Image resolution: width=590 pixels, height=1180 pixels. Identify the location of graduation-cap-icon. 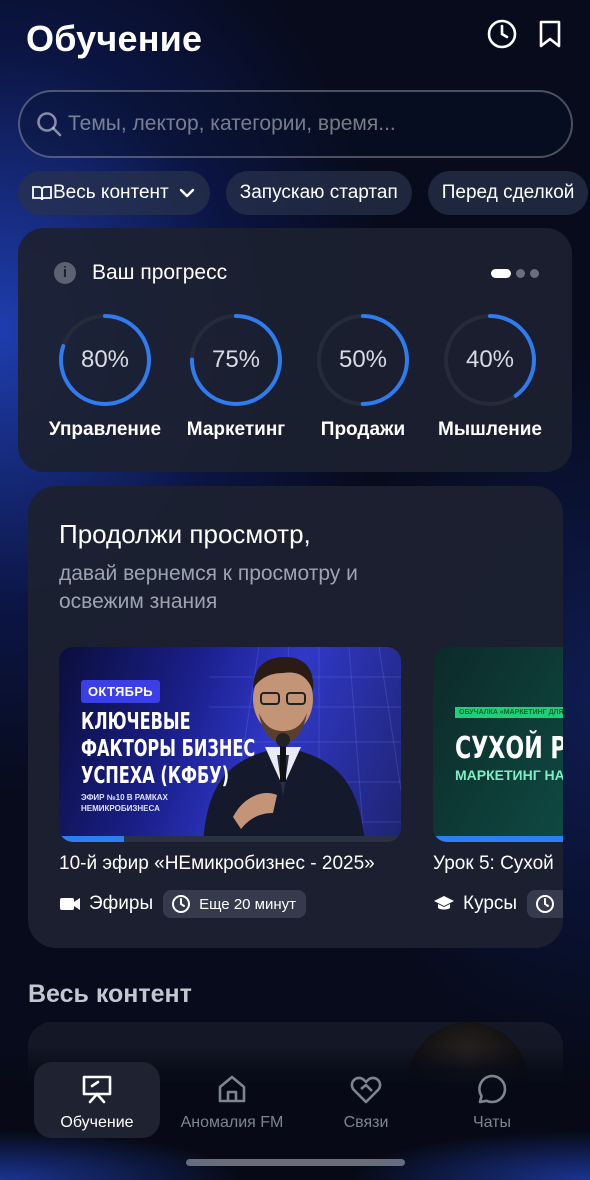
(444, 903).